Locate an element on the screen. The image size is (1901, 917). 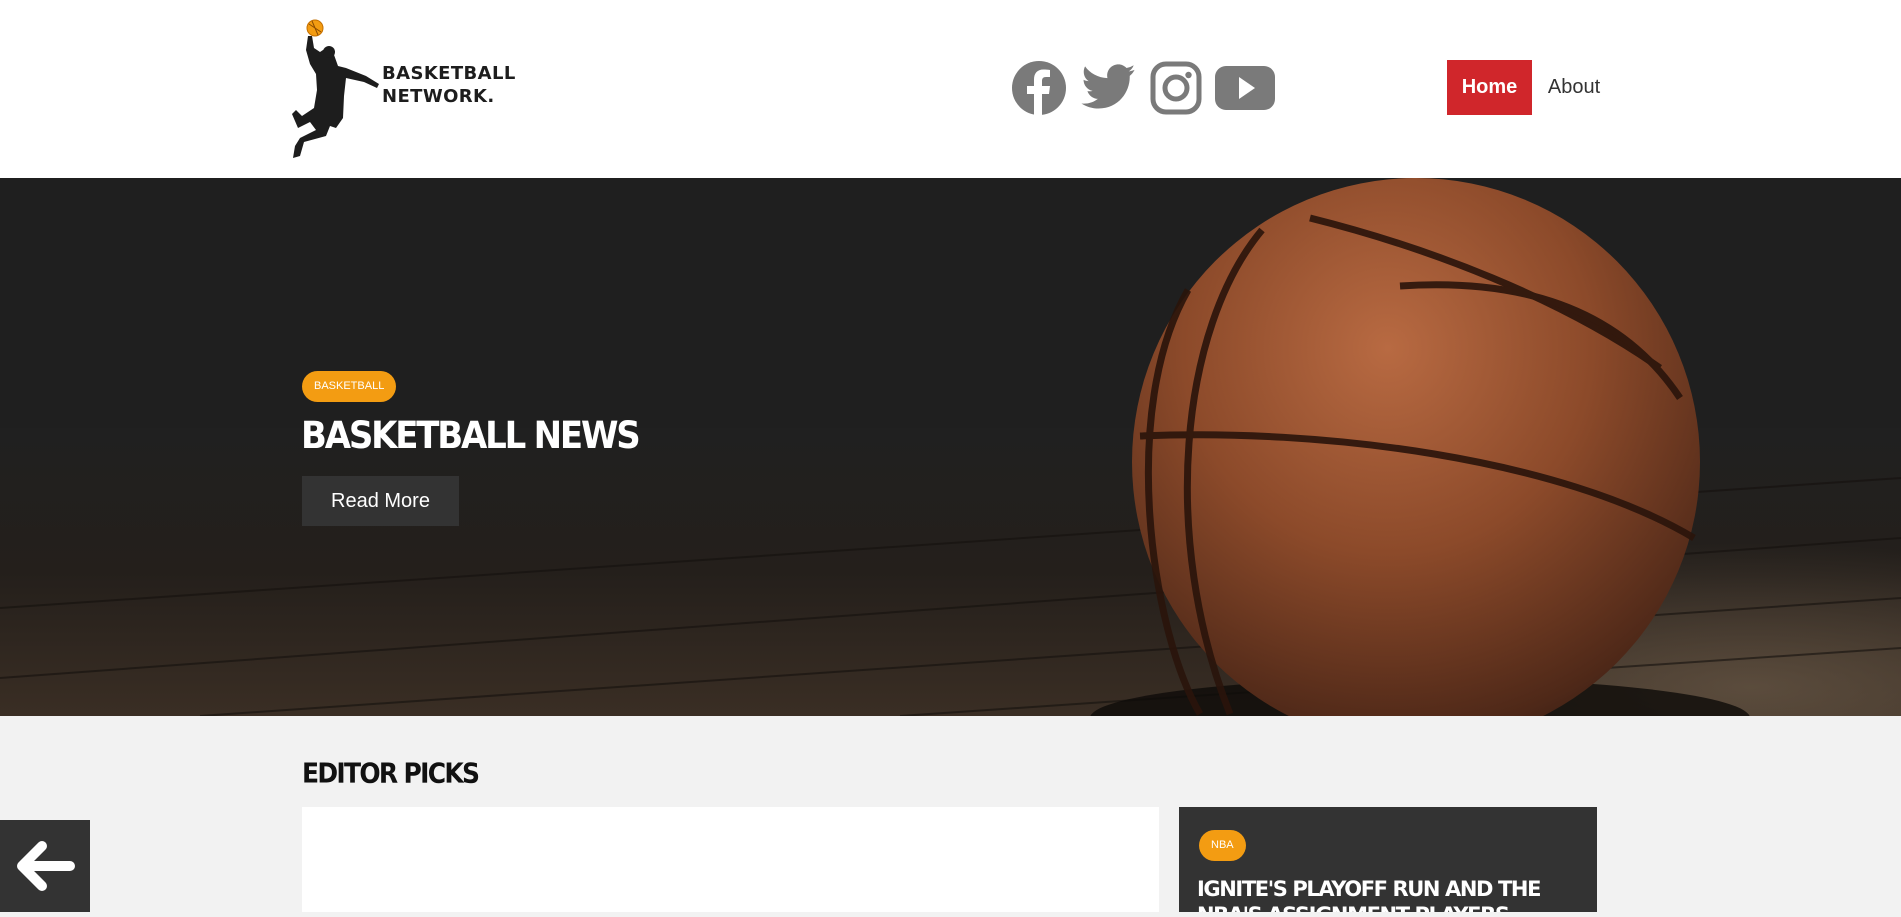
side-card-category-badge: NBA is located at coordinates (1222, 845).